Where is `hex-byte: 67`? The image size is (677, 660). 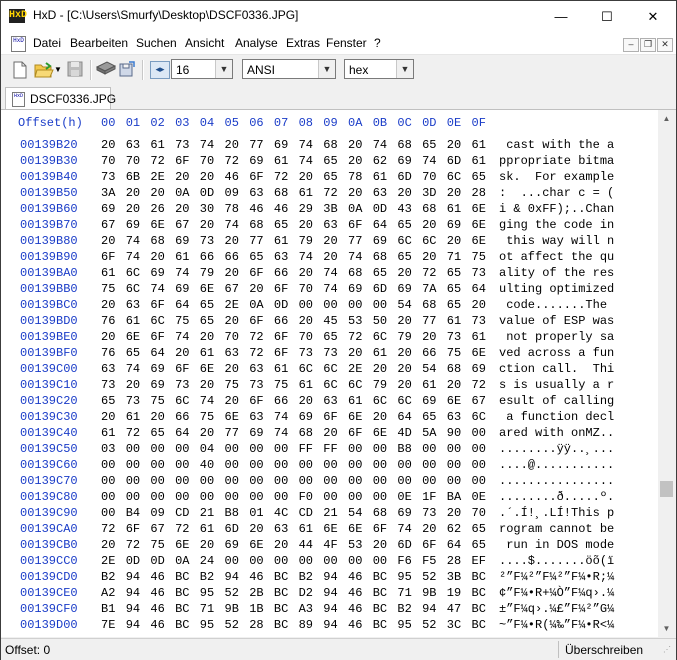 hex-byte: 67 is located at coordinates (479, 401).